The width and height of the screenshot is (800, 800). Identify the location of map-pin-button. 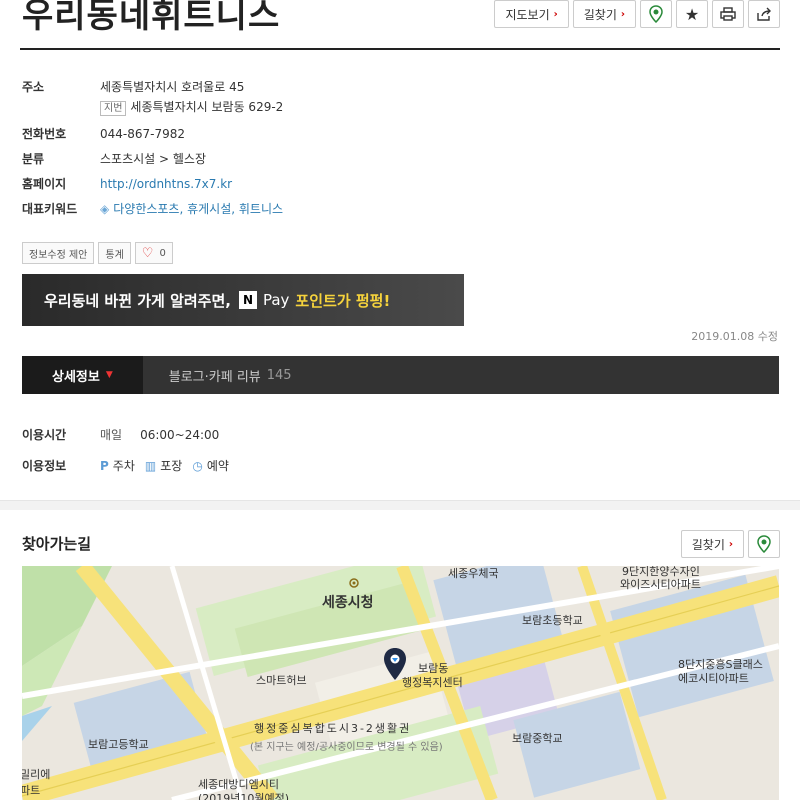
(764, 544).